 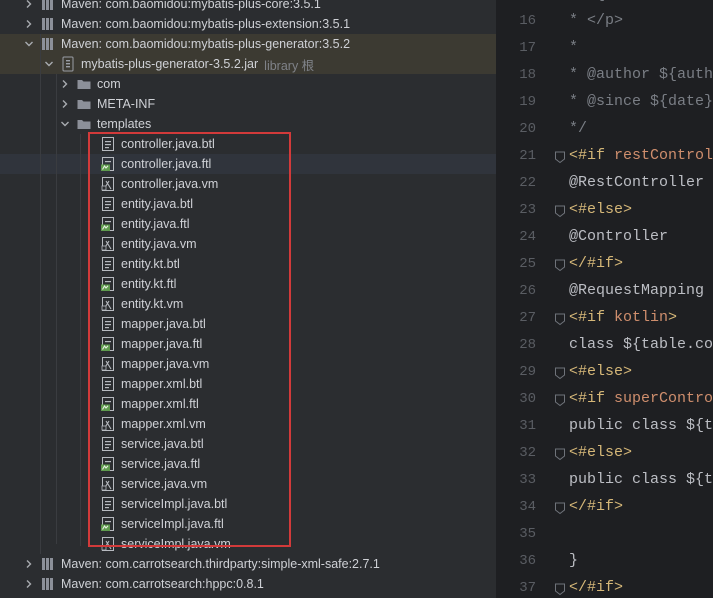 What do you see at coordinates (527, 21) in the screenshot?
I see `line-number: 16` at bounding box center [527, 21].